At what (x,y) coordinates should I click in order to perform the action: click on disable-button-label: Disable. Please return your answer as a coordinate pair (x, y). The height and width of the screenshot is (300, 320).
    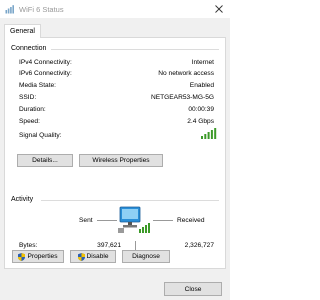
    Looking at the image, I should click on (97, 256).